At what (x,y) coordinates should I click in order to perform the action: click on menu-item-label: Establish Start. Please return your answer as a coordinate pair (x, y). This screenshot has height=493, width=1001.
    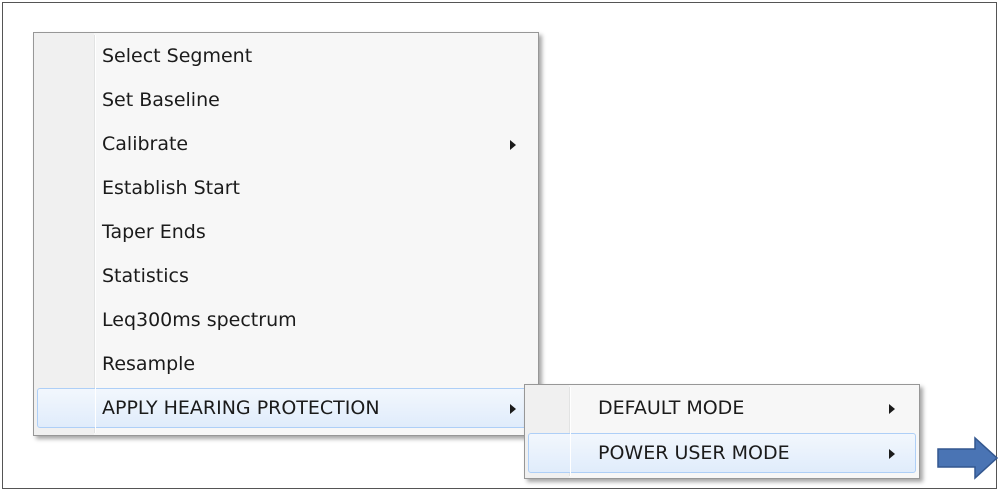
    Looking at the image, I should click on (171, 188).